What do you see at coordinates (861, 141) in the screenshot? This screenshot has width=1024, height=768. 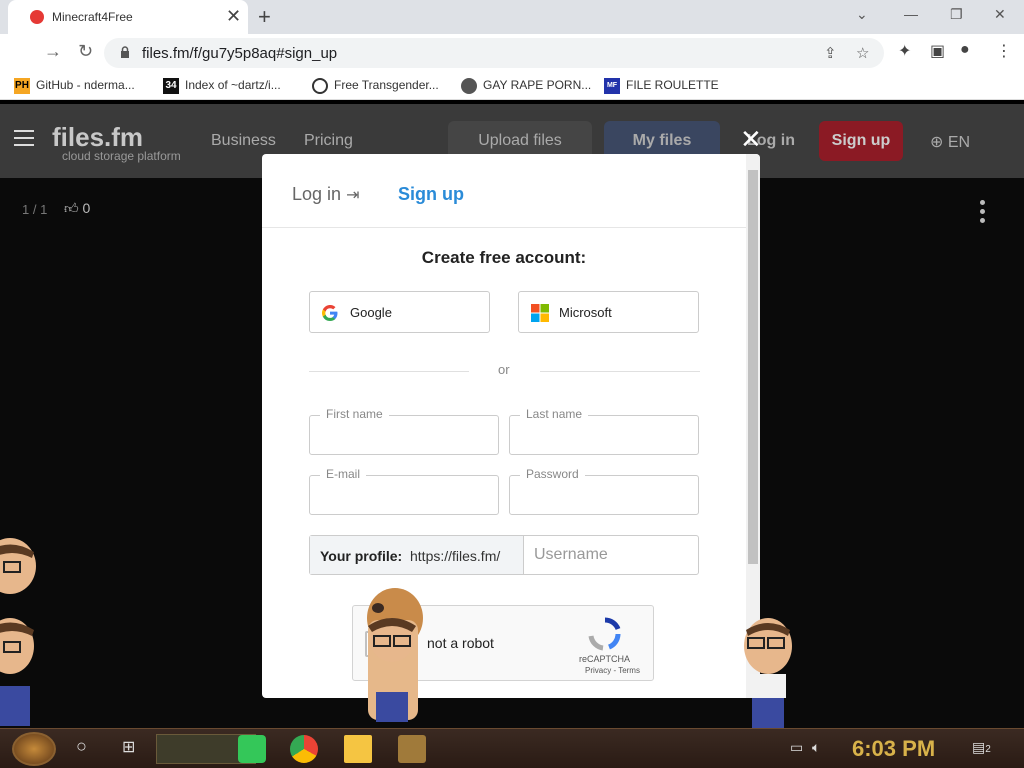 I see `header-signup-button: Sign up` at bounding box center [861, 141].